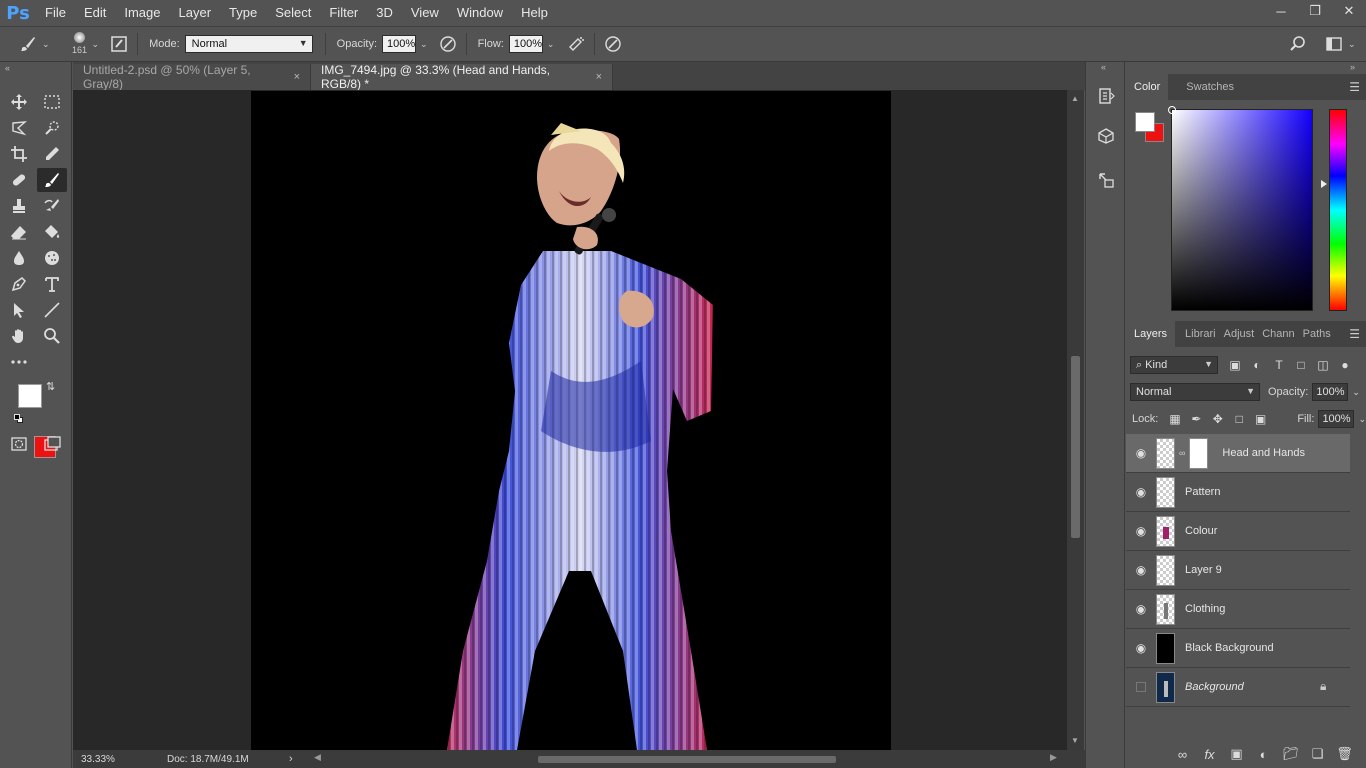 The height and width of the screenshot is (768, 1366). I want to click on zoom-tool-icon, so click(52, 336).